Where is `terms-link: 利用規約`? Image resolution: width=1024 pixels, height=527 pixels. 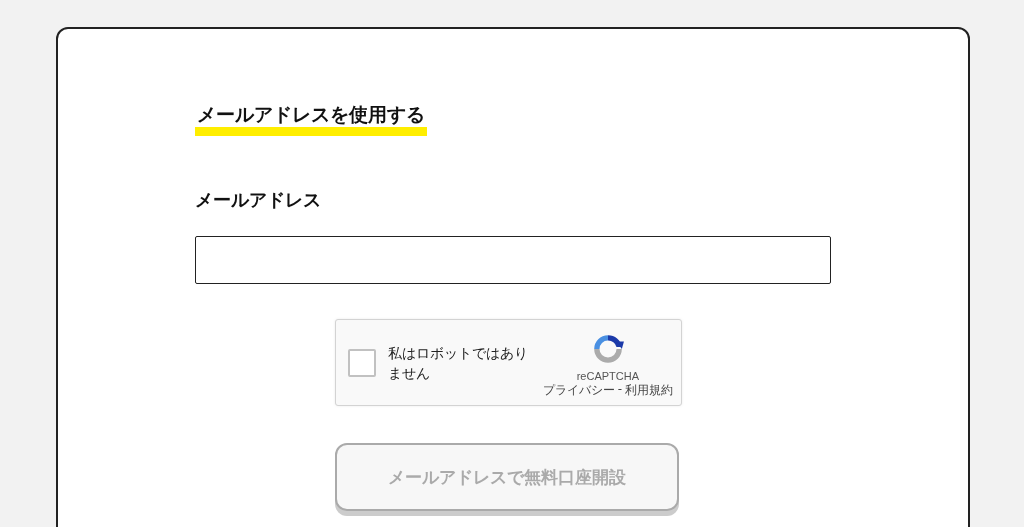
terms-link: 利用規約 is located at coordinates (649, 390).